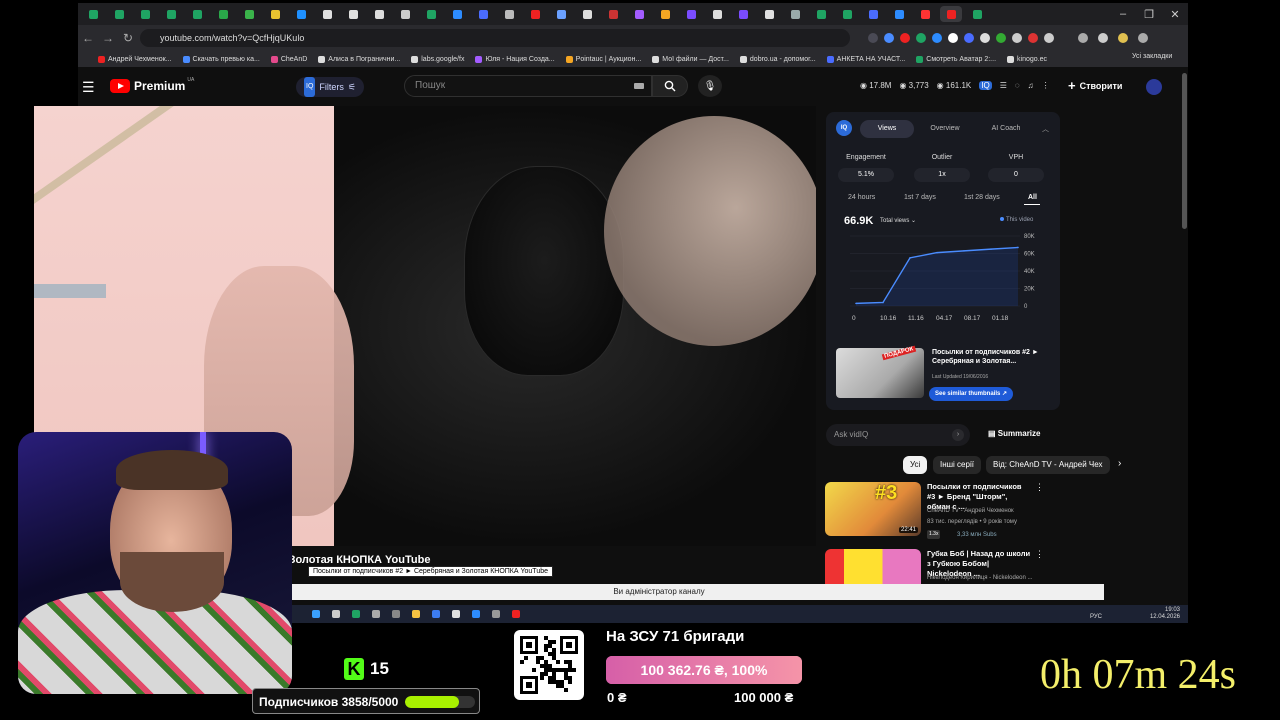 Image resolution: width=1280 pixels, height=720 pixels. I want to click on period-24h: 24 hours, so click(861, 197).